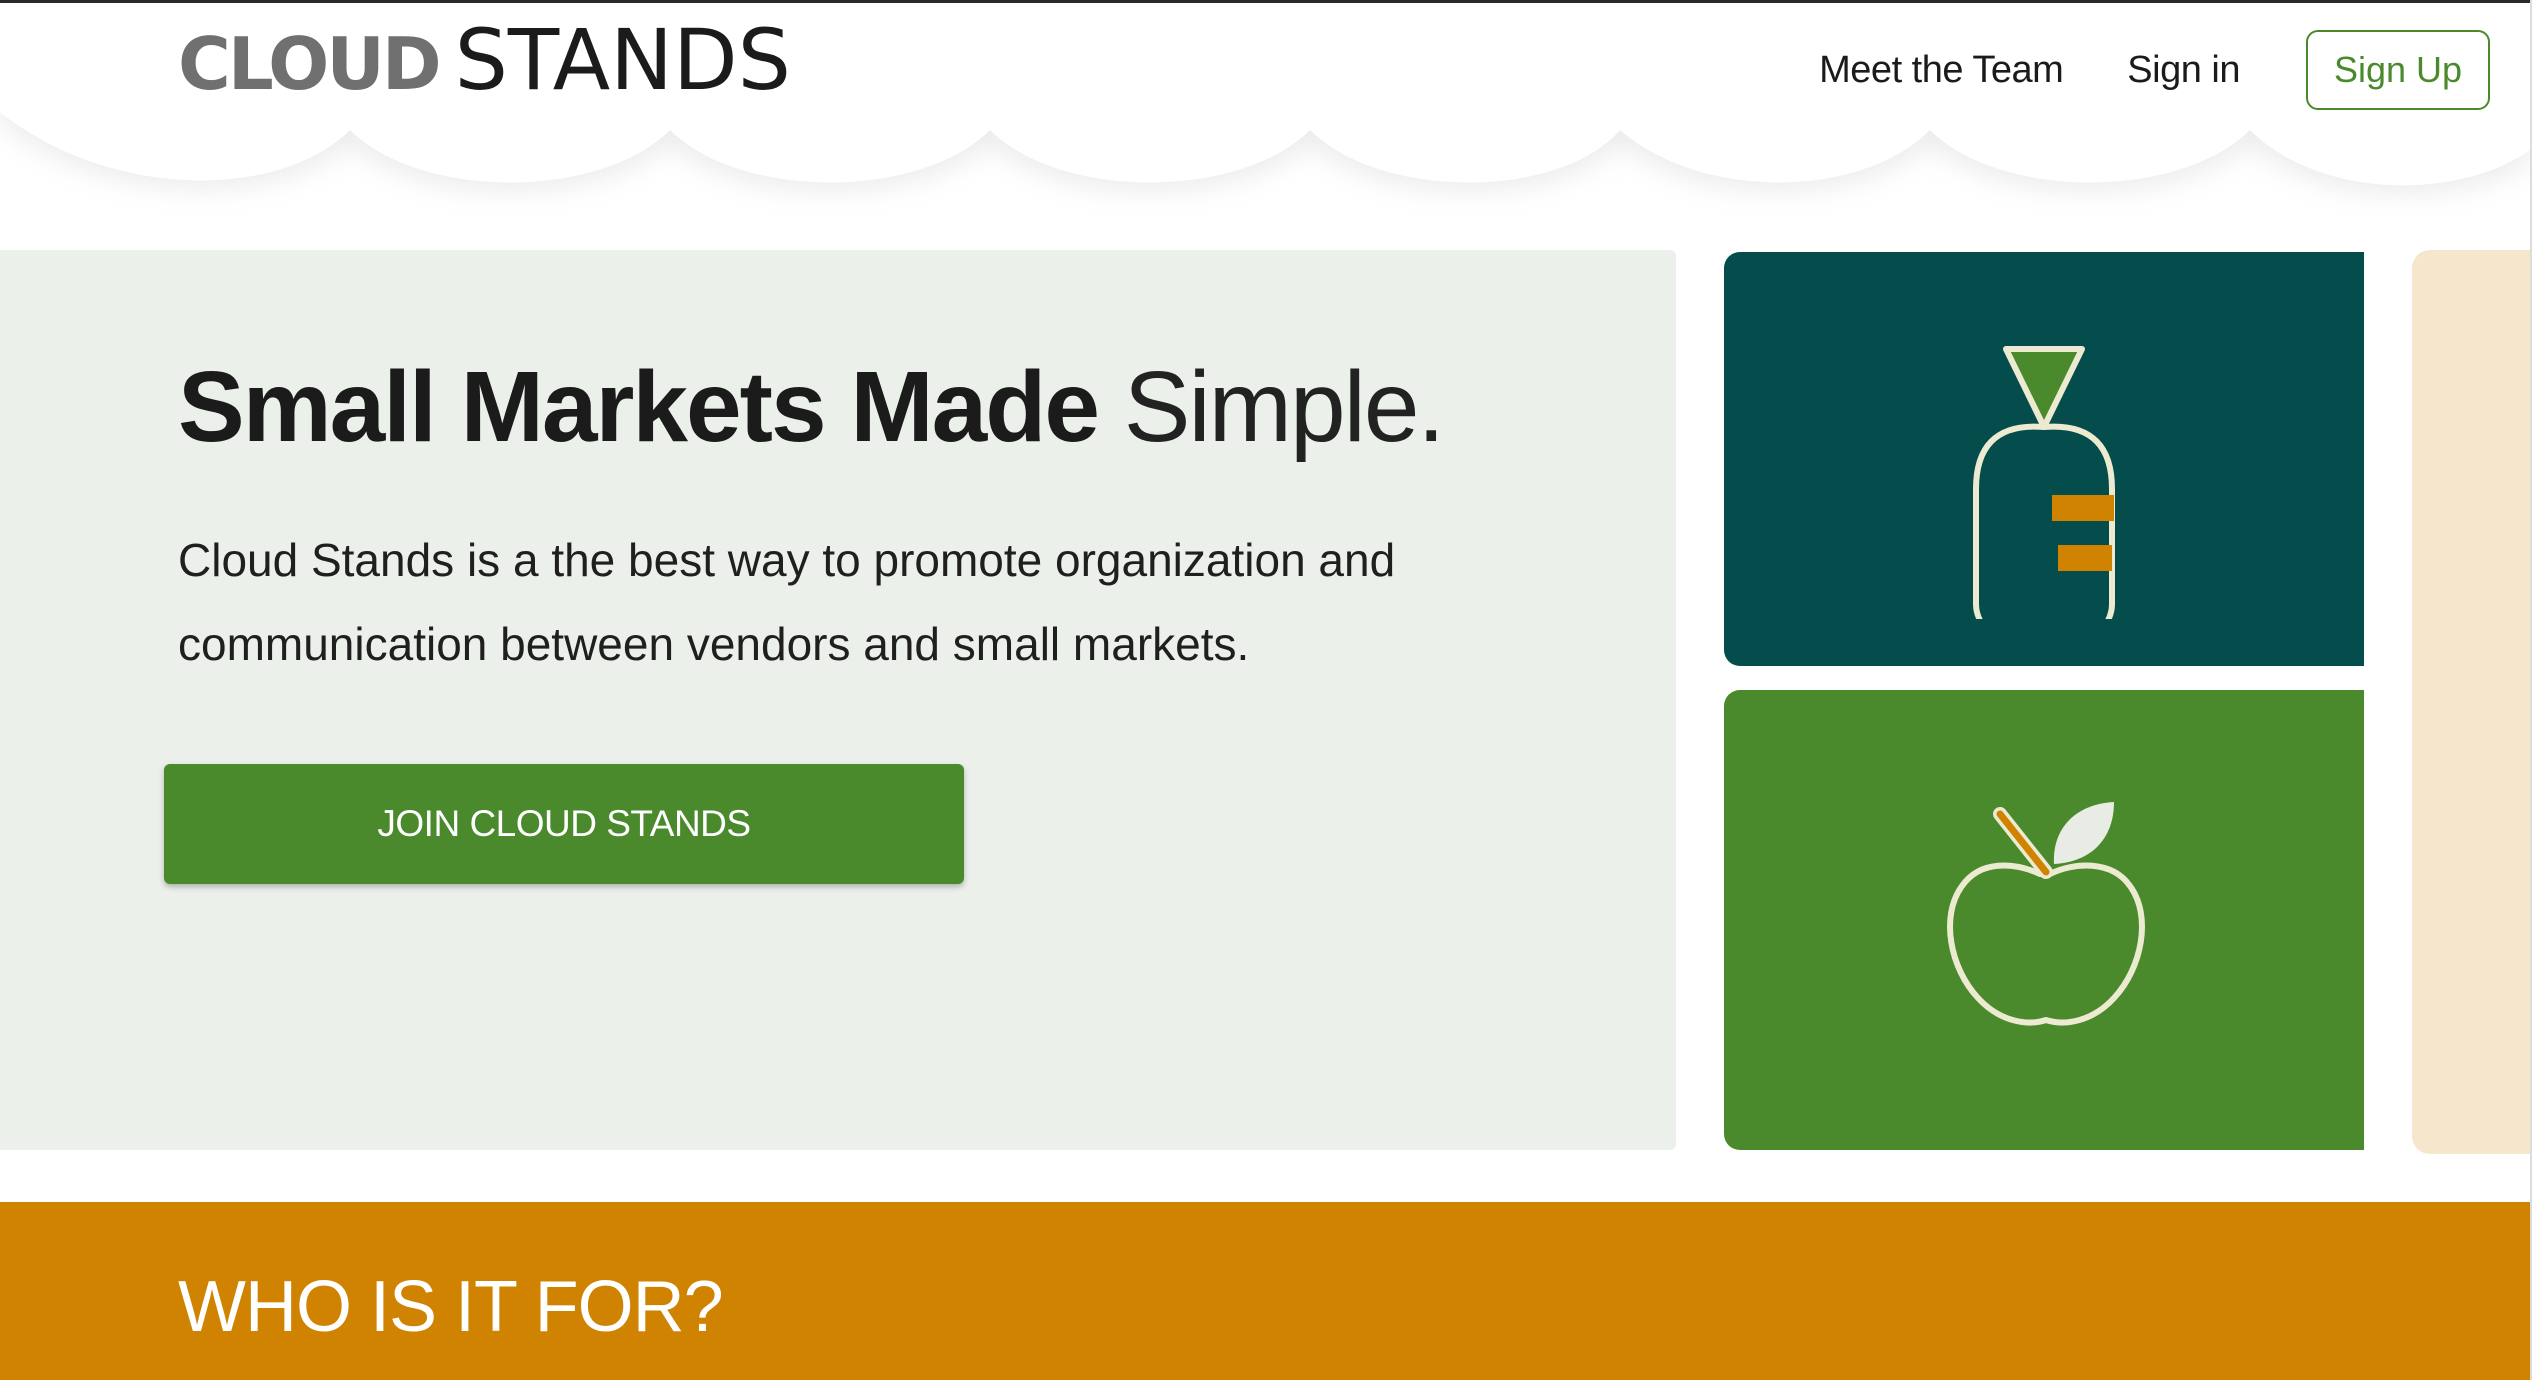 The image size is (2536, 1380). Describe the element at coordinates (1265, 1291) in the screenshot. I see `who-is-it-for-section: WHO IS IT FOR?` at that location.